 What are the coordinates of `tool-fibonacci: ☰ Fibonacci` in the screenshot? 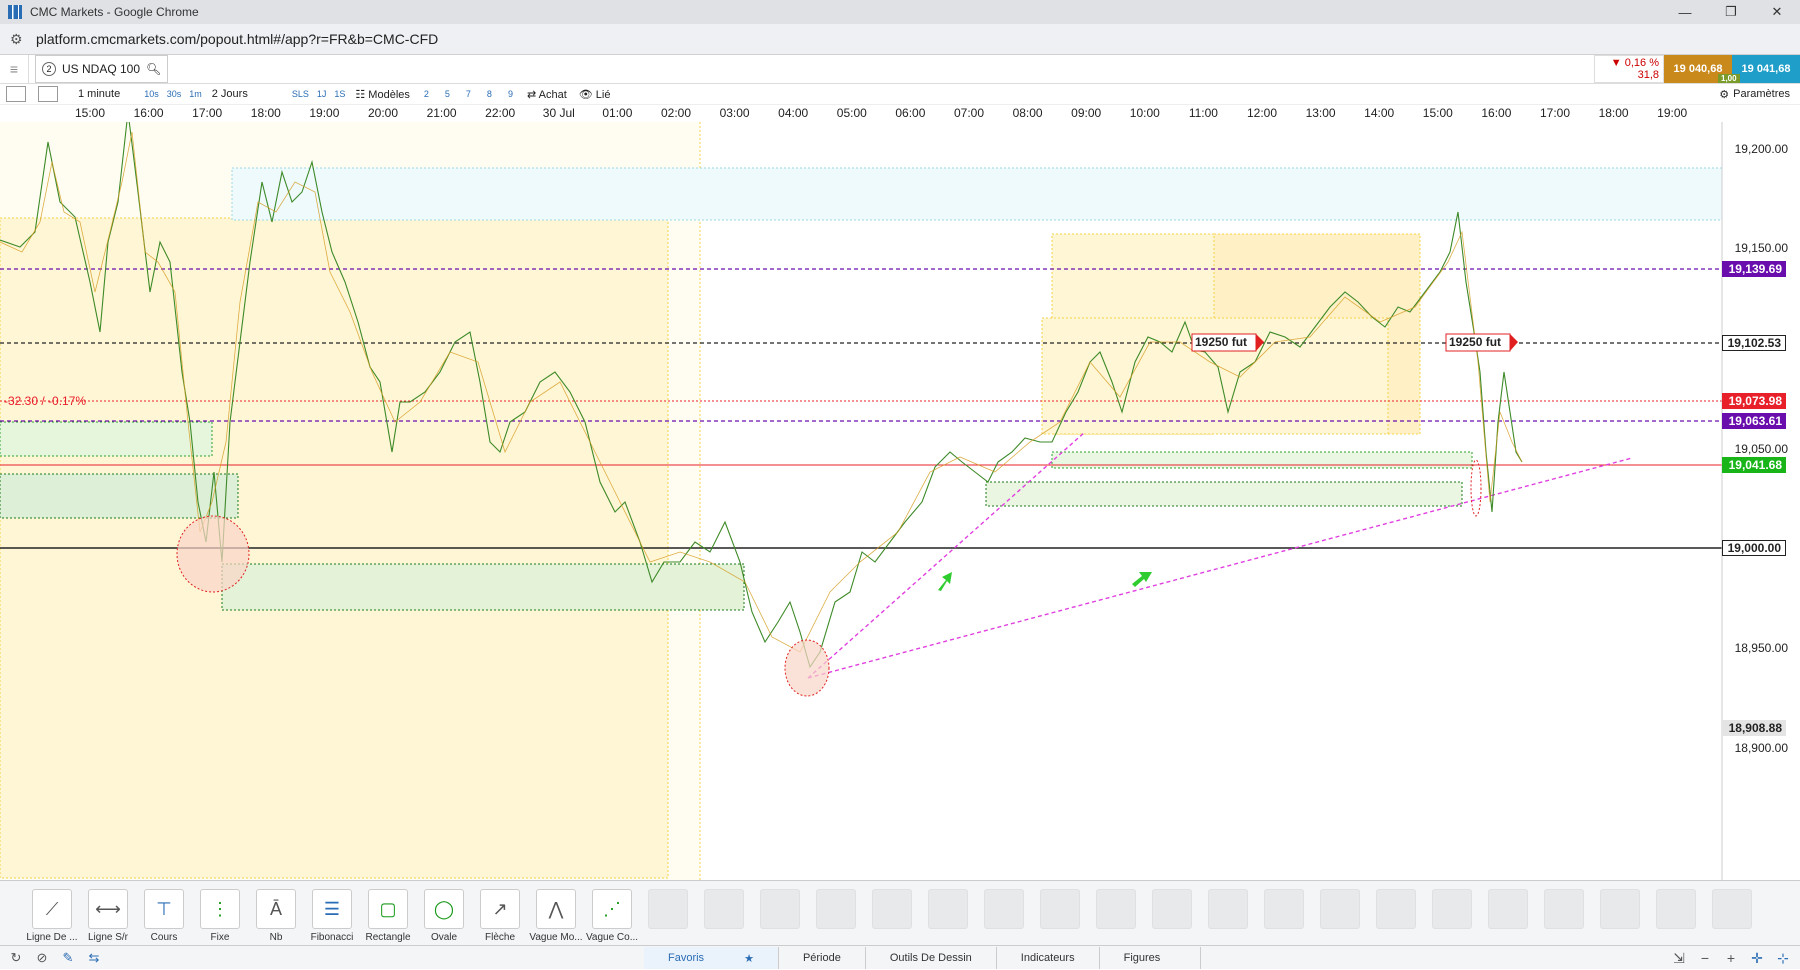 It's located at (332, 916).